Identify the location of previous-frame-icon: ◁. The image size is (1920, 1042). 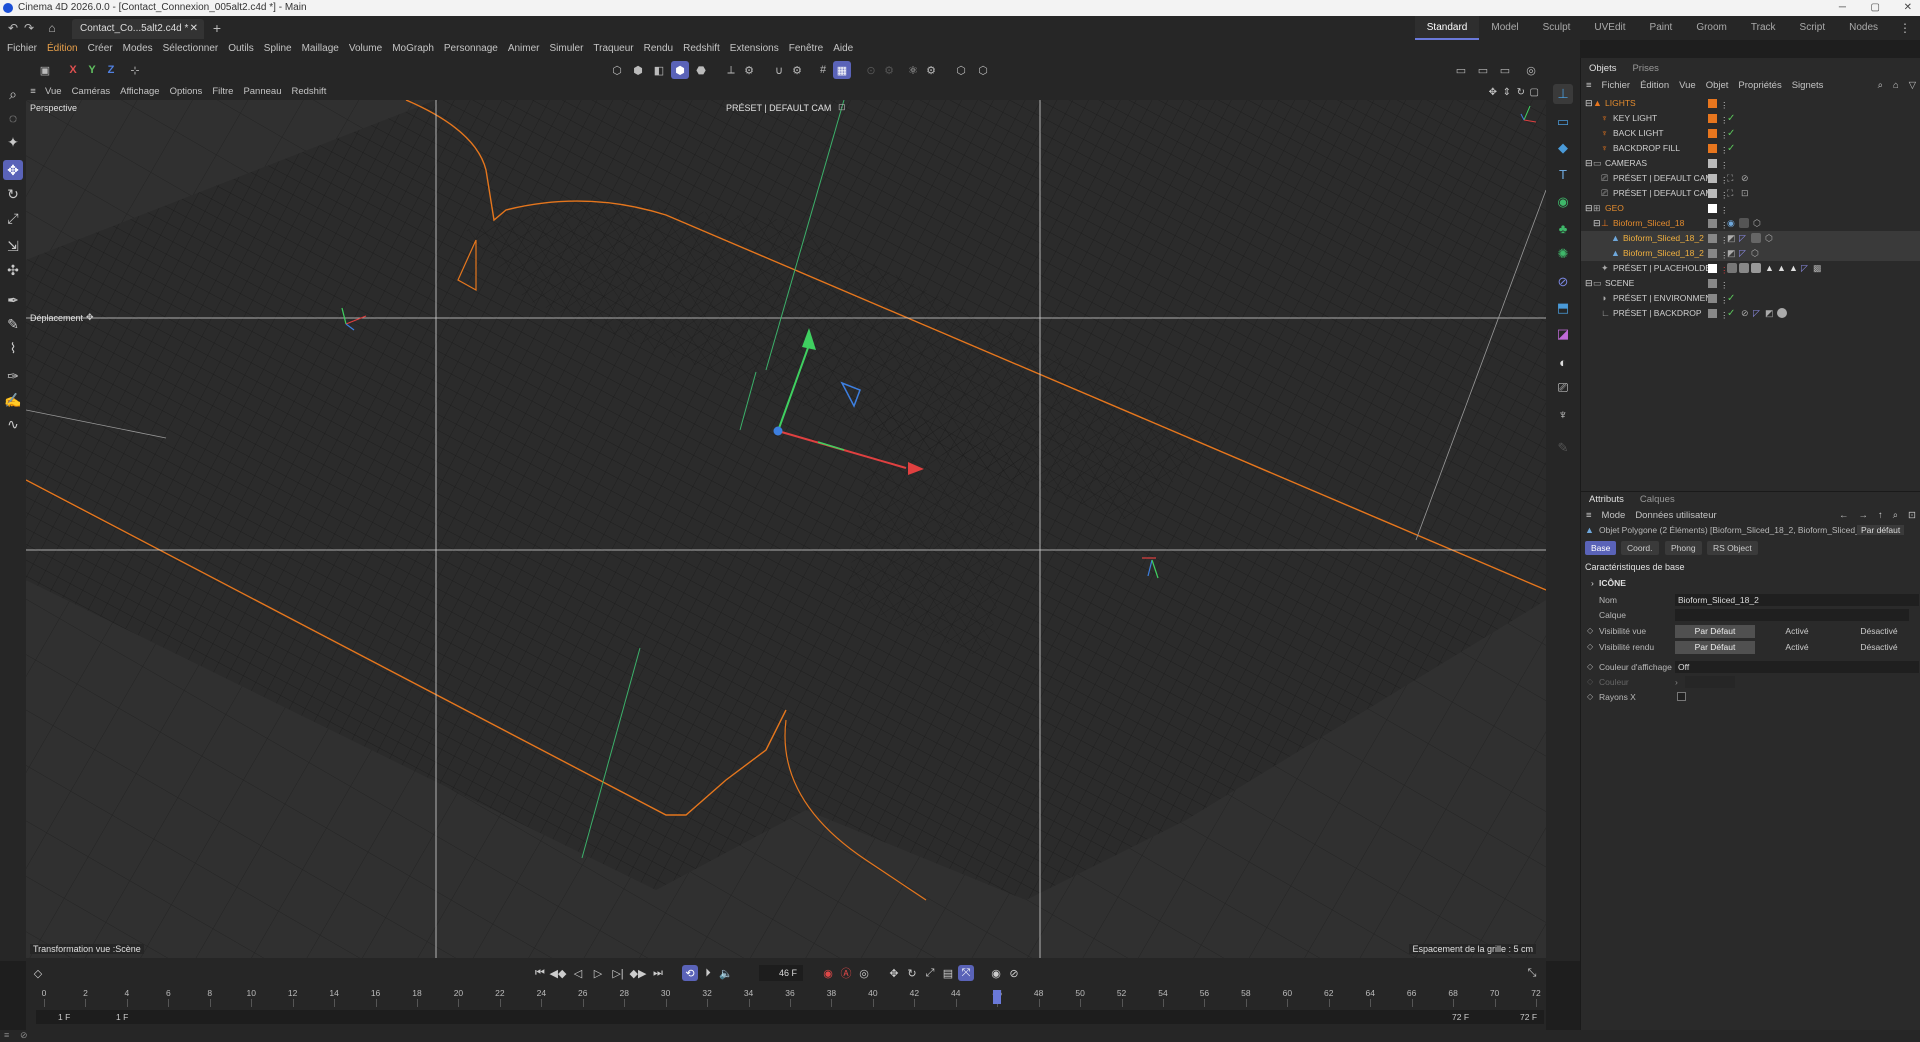
(578, 973).